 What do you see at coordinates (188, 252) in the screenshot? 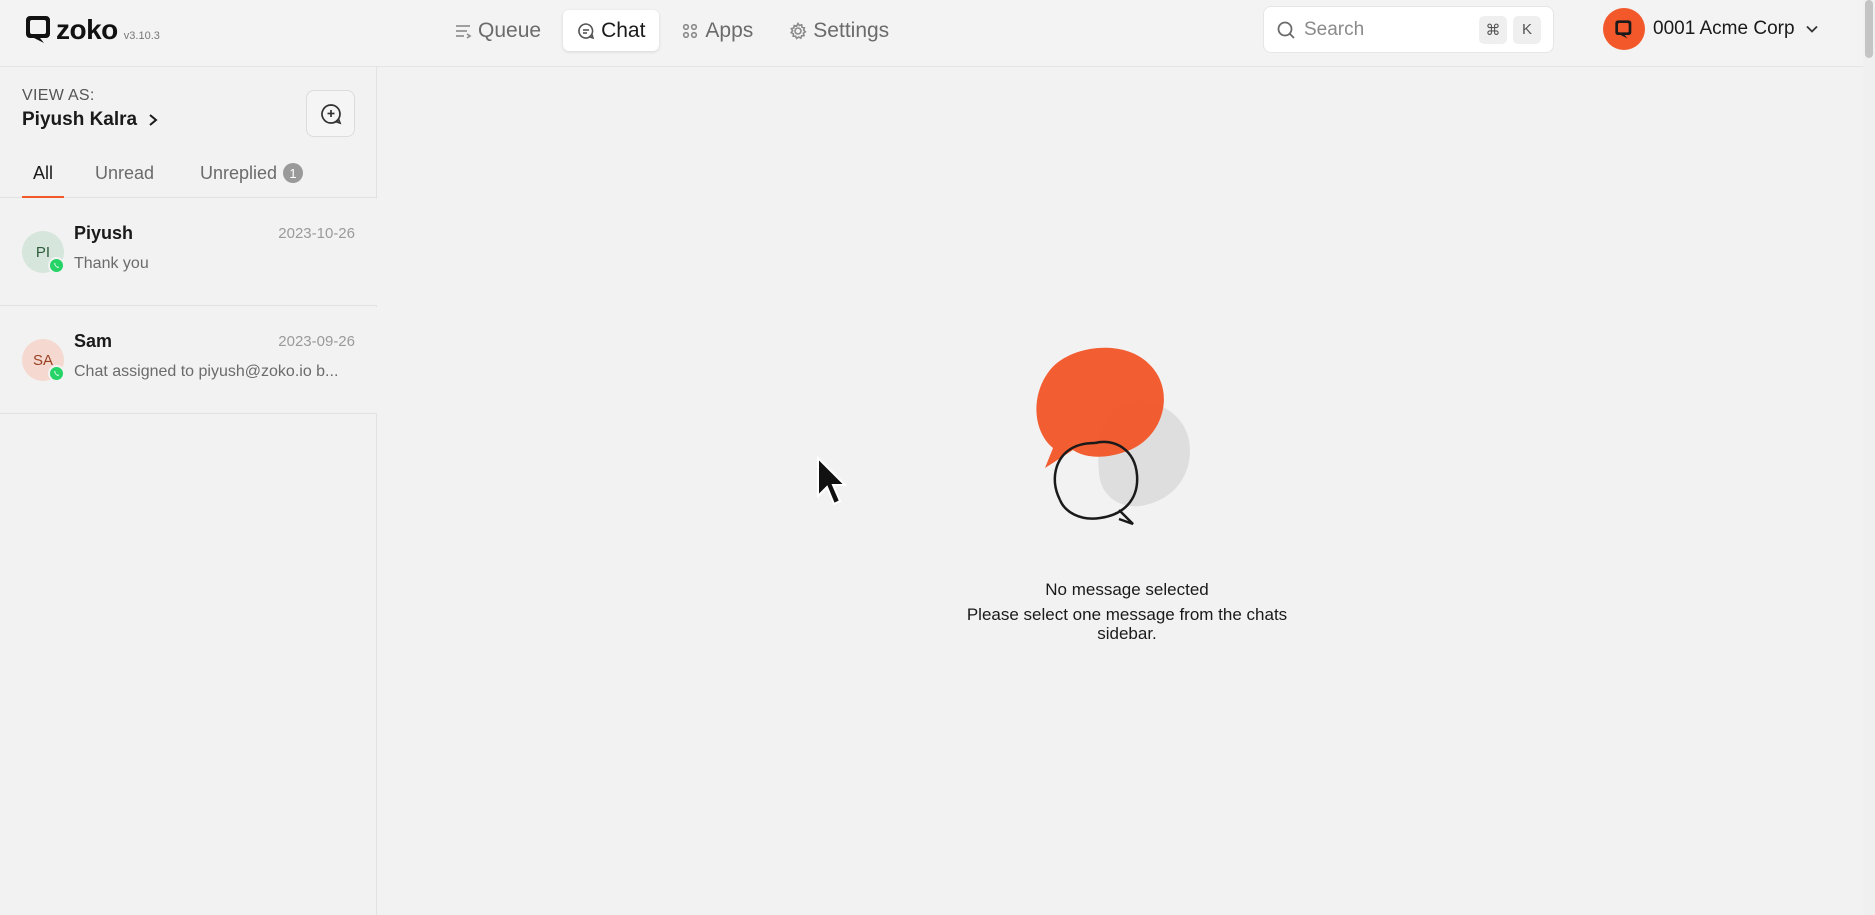
I see `chat-list-item: PI Piyush 2023-10-26 Thank you` at bounding box center [188, 252].